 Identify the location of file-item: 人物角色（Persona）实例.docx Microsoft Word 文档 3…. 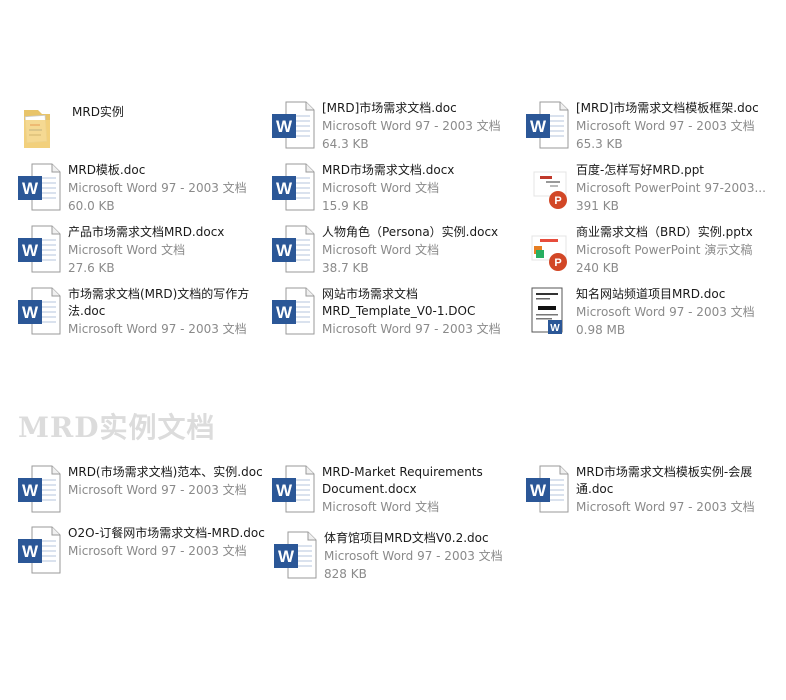
(395, 254).